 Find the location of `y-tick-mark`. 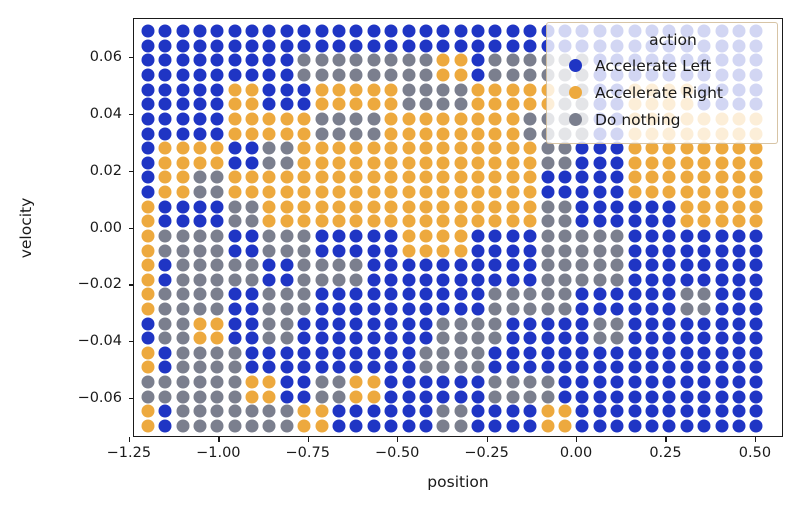

y-tick-mark is located at coordinates (130, 285).